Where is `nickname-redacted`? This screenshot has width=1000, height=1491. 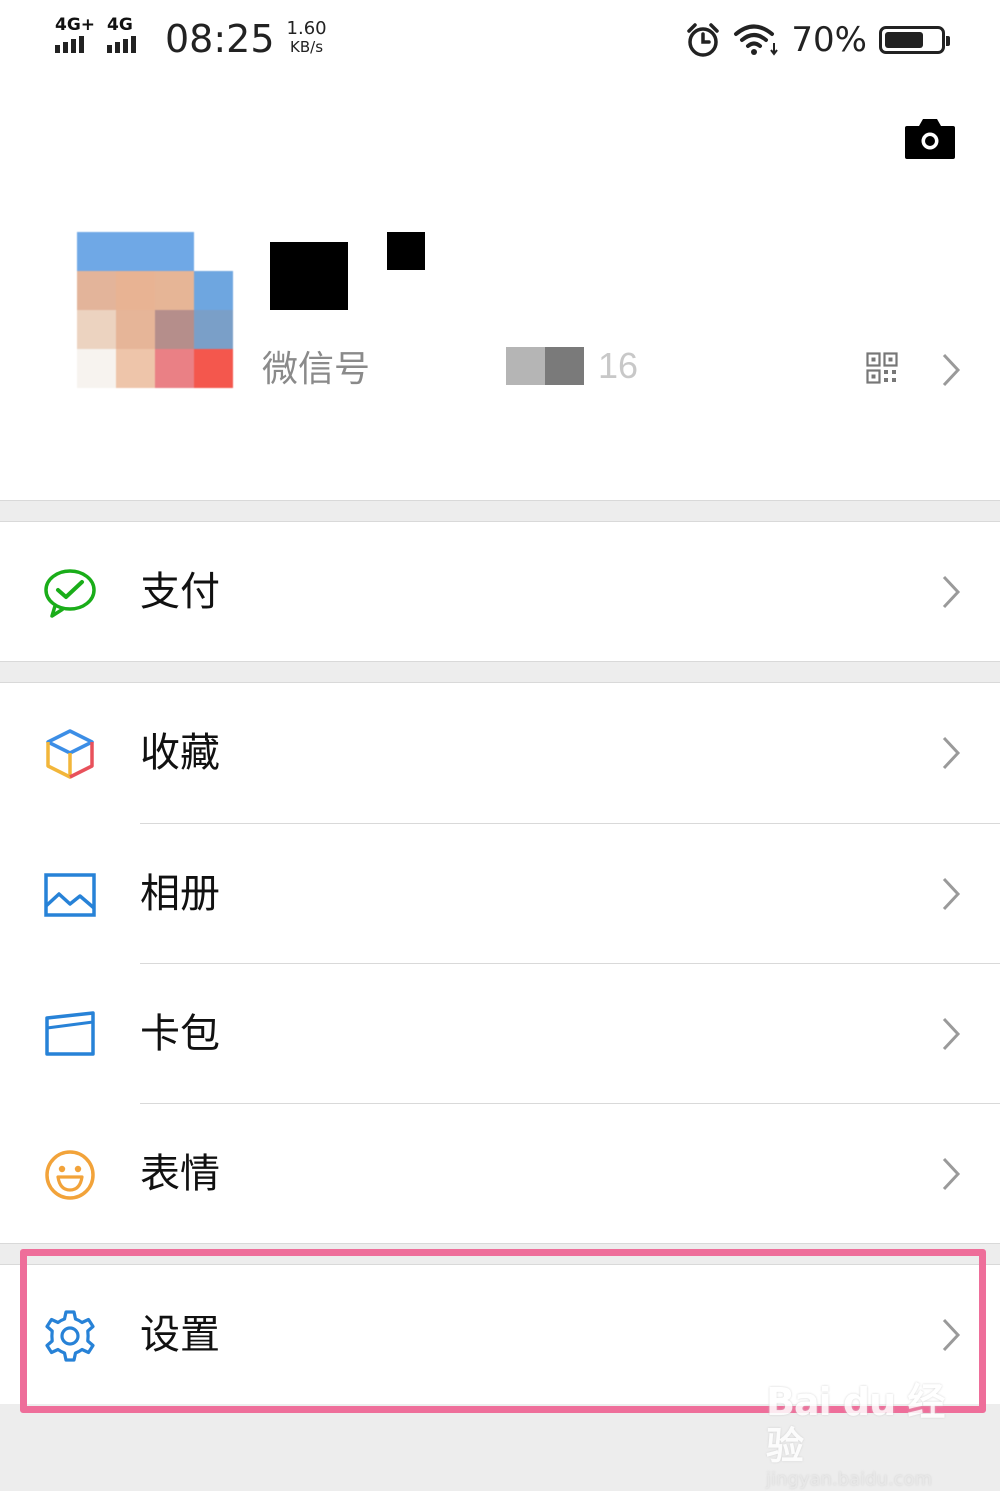 nickname-redacted is located at coordinates (370, 272).